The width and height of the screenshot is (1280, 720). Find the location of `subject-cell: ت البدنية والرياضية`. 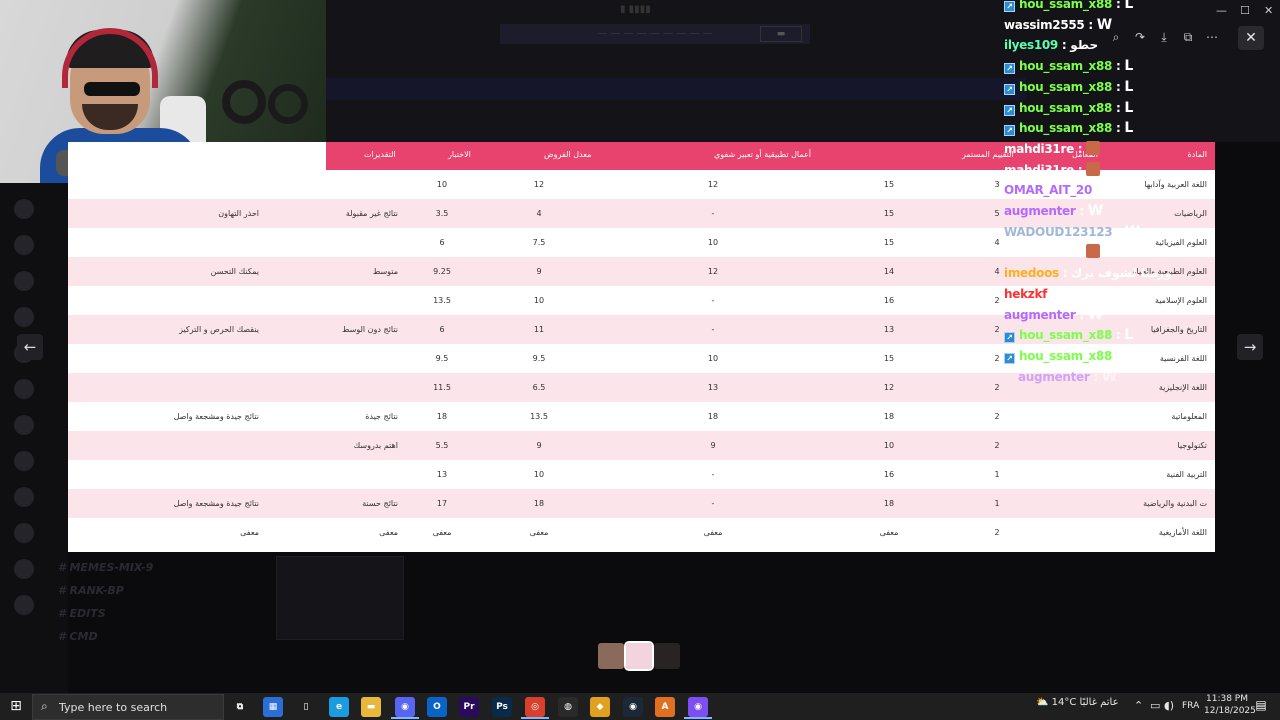

subject-cell: ت البدنية والرياضية is located at coordinates (1175, 503).